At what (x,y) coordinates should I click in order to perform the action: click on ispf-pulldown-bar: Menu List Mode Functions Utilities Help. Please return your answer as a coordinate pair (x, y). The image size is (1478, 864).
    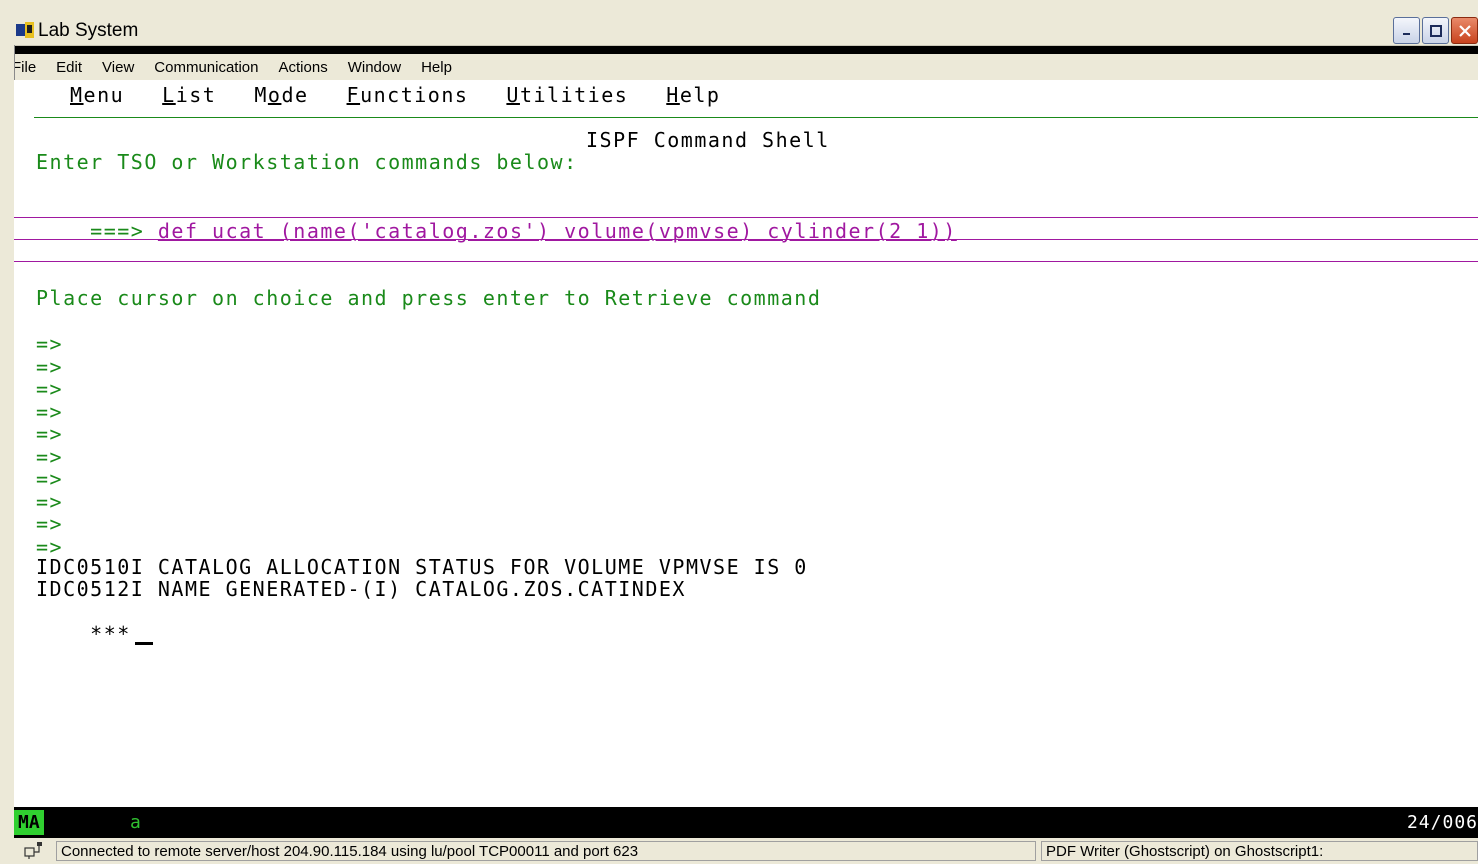
    Looking at the image, I should click on (395, 95).